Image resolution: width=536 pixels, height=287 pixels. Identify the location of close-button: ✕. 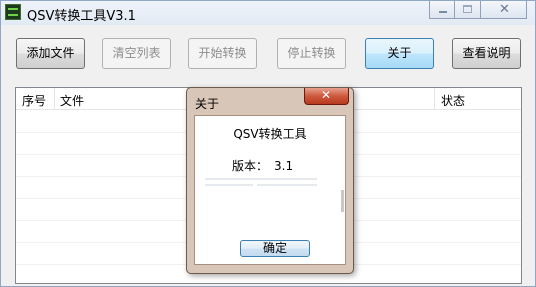
(504, 10).